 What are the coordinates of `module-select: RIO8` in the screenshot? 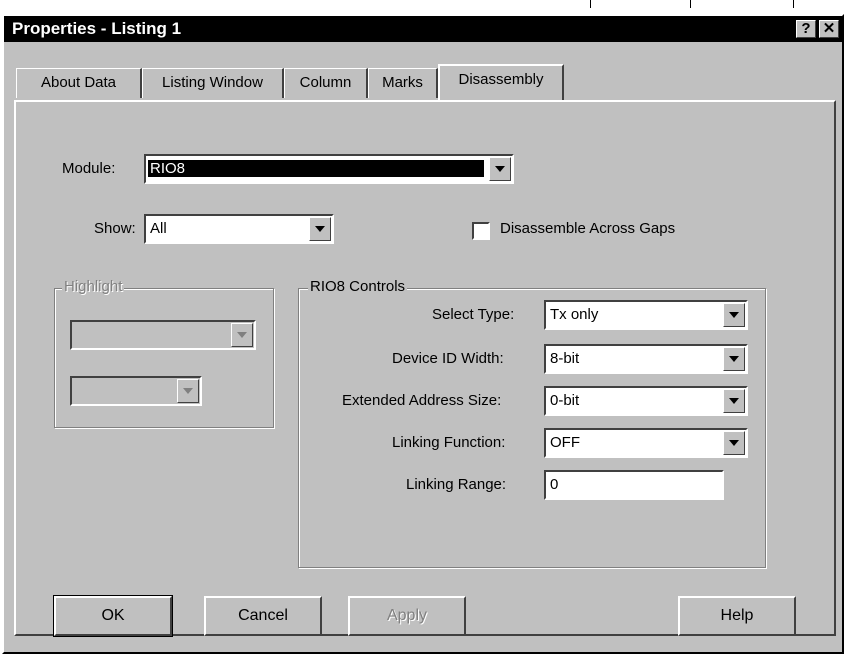 It's located at (329, 169).